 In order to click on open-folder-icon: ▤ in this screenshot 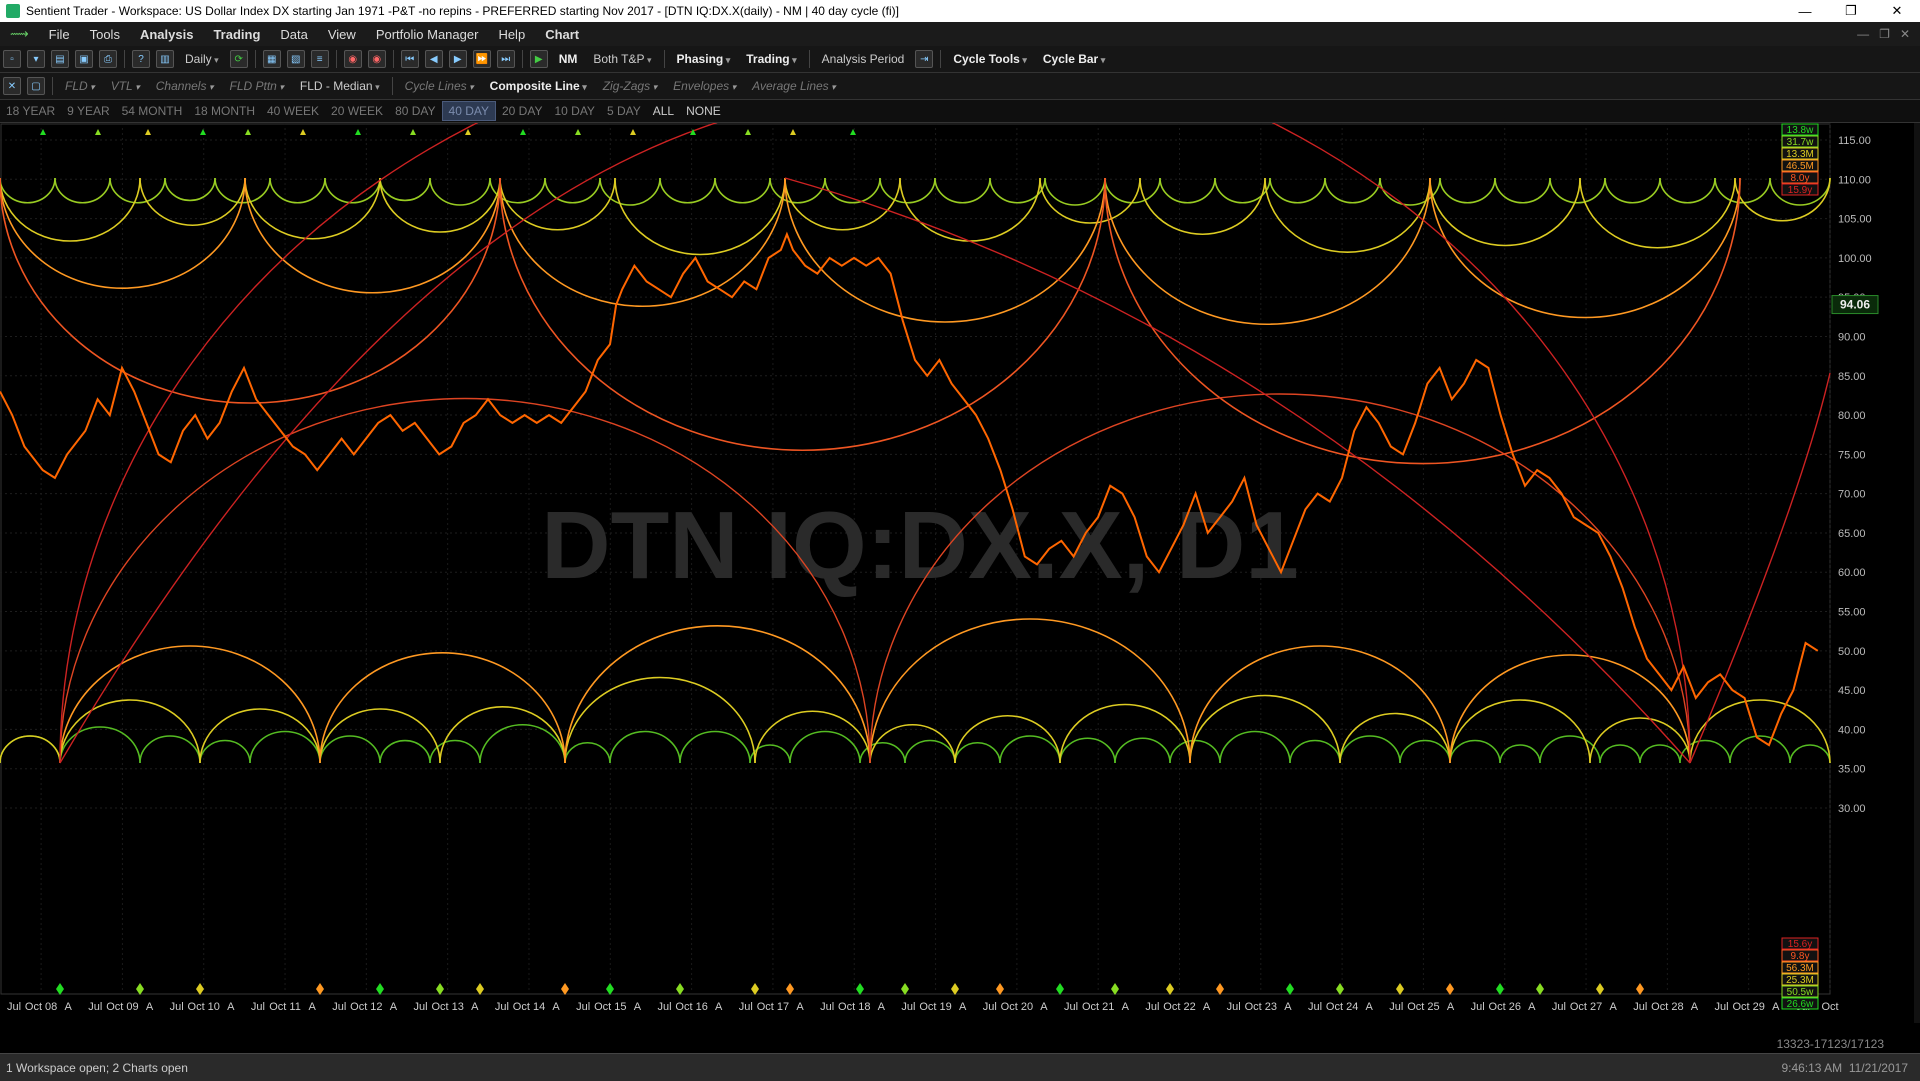, I will do `click(60, 59)`.